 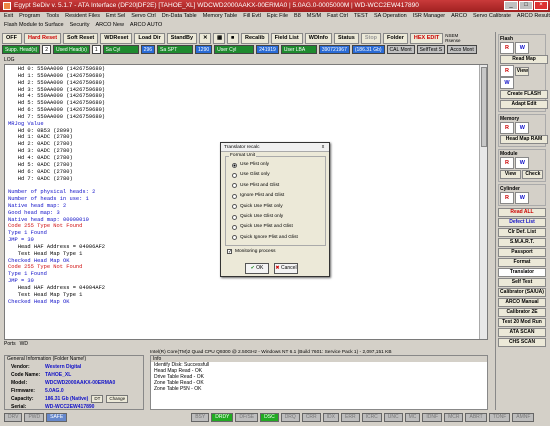 I want to click on menu-item: Dn-Data Table, so click(x=179, y=16).